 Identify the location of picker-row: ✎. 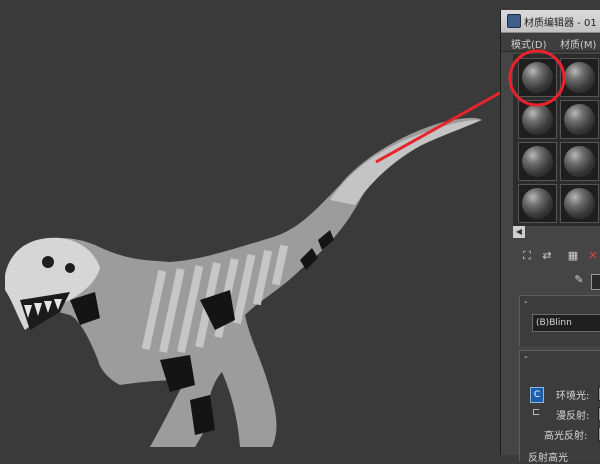
(585, 282).